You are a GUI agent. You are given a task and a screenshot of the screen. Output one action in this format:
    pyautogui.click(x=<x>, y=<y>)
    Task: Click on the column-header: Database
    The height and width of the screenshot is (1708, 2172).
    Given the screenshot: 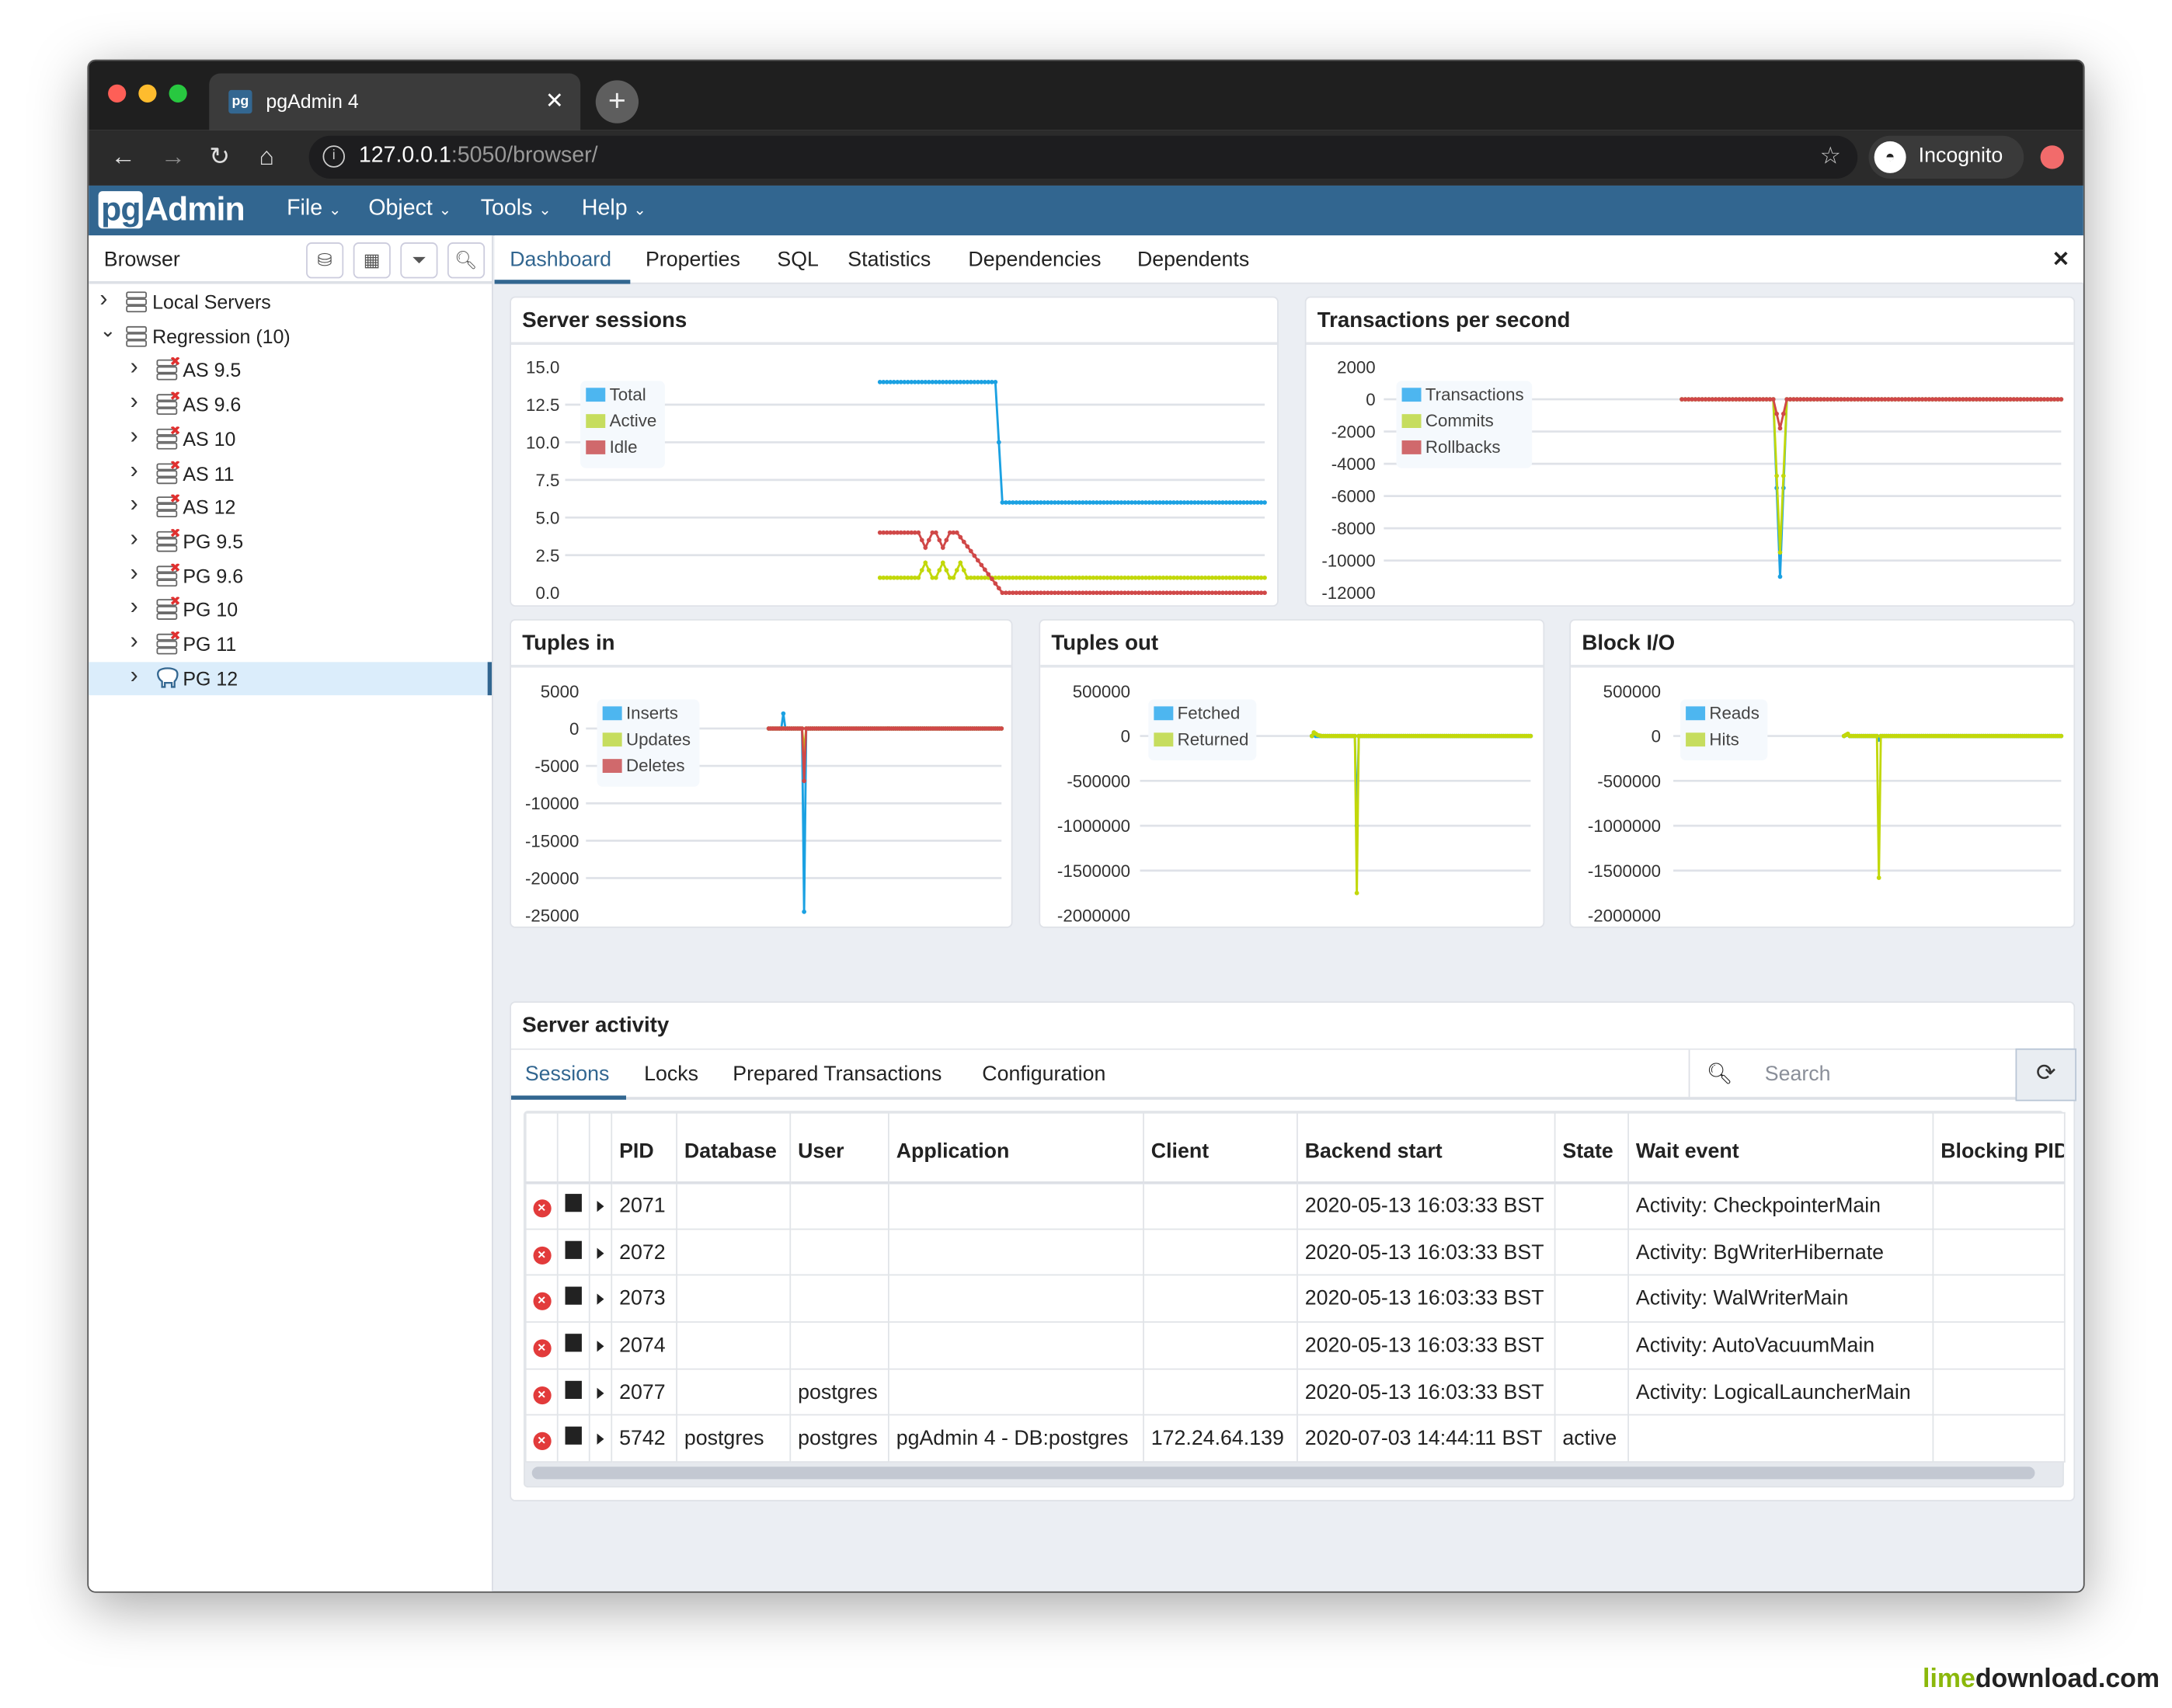 What is the action you would take?
    pyautogui.click(x=734, y=1147)
    